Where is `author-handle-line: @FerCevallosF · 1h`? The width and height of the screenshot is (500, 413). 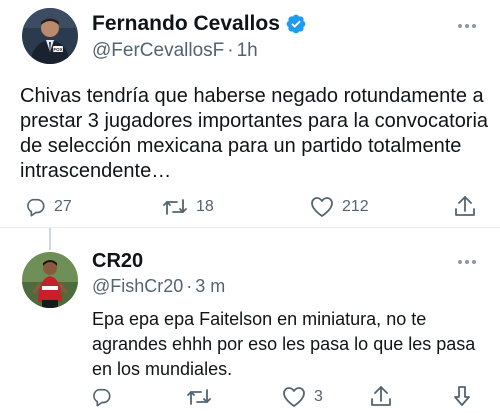 author-handle-line: @FerCevallosF · 1h is located at coordinates (175, 51).